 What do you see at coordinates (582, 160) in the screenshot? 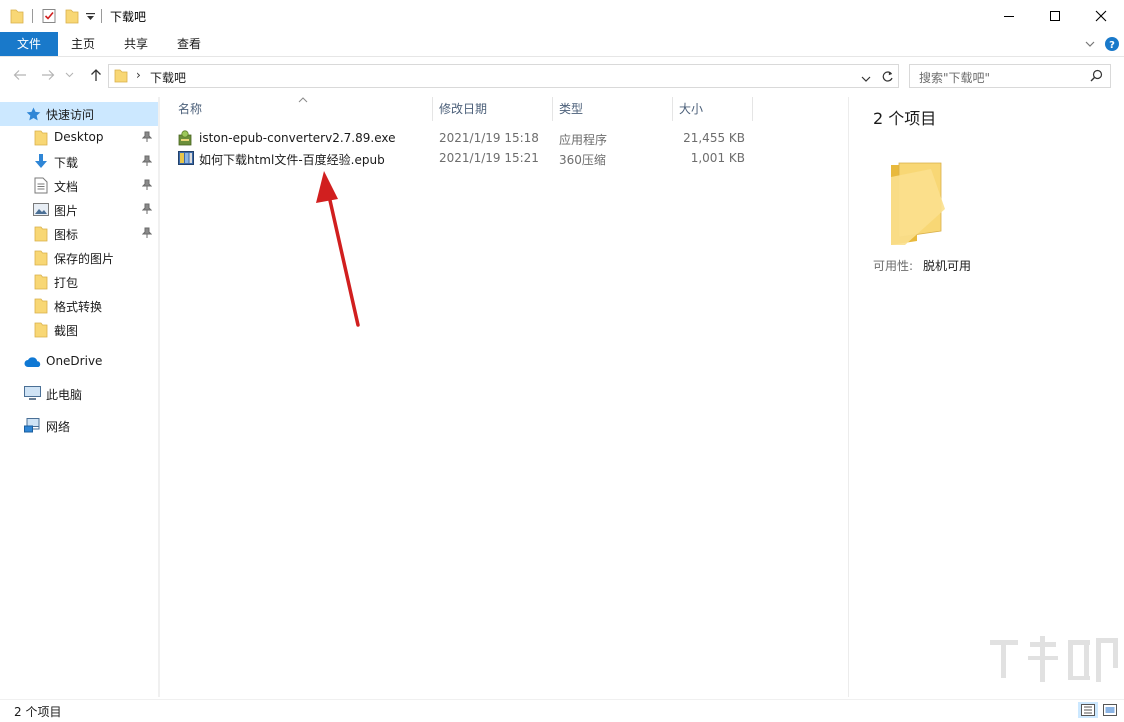
I see `file-type: 360压缩` at bounding box center [582, 160].